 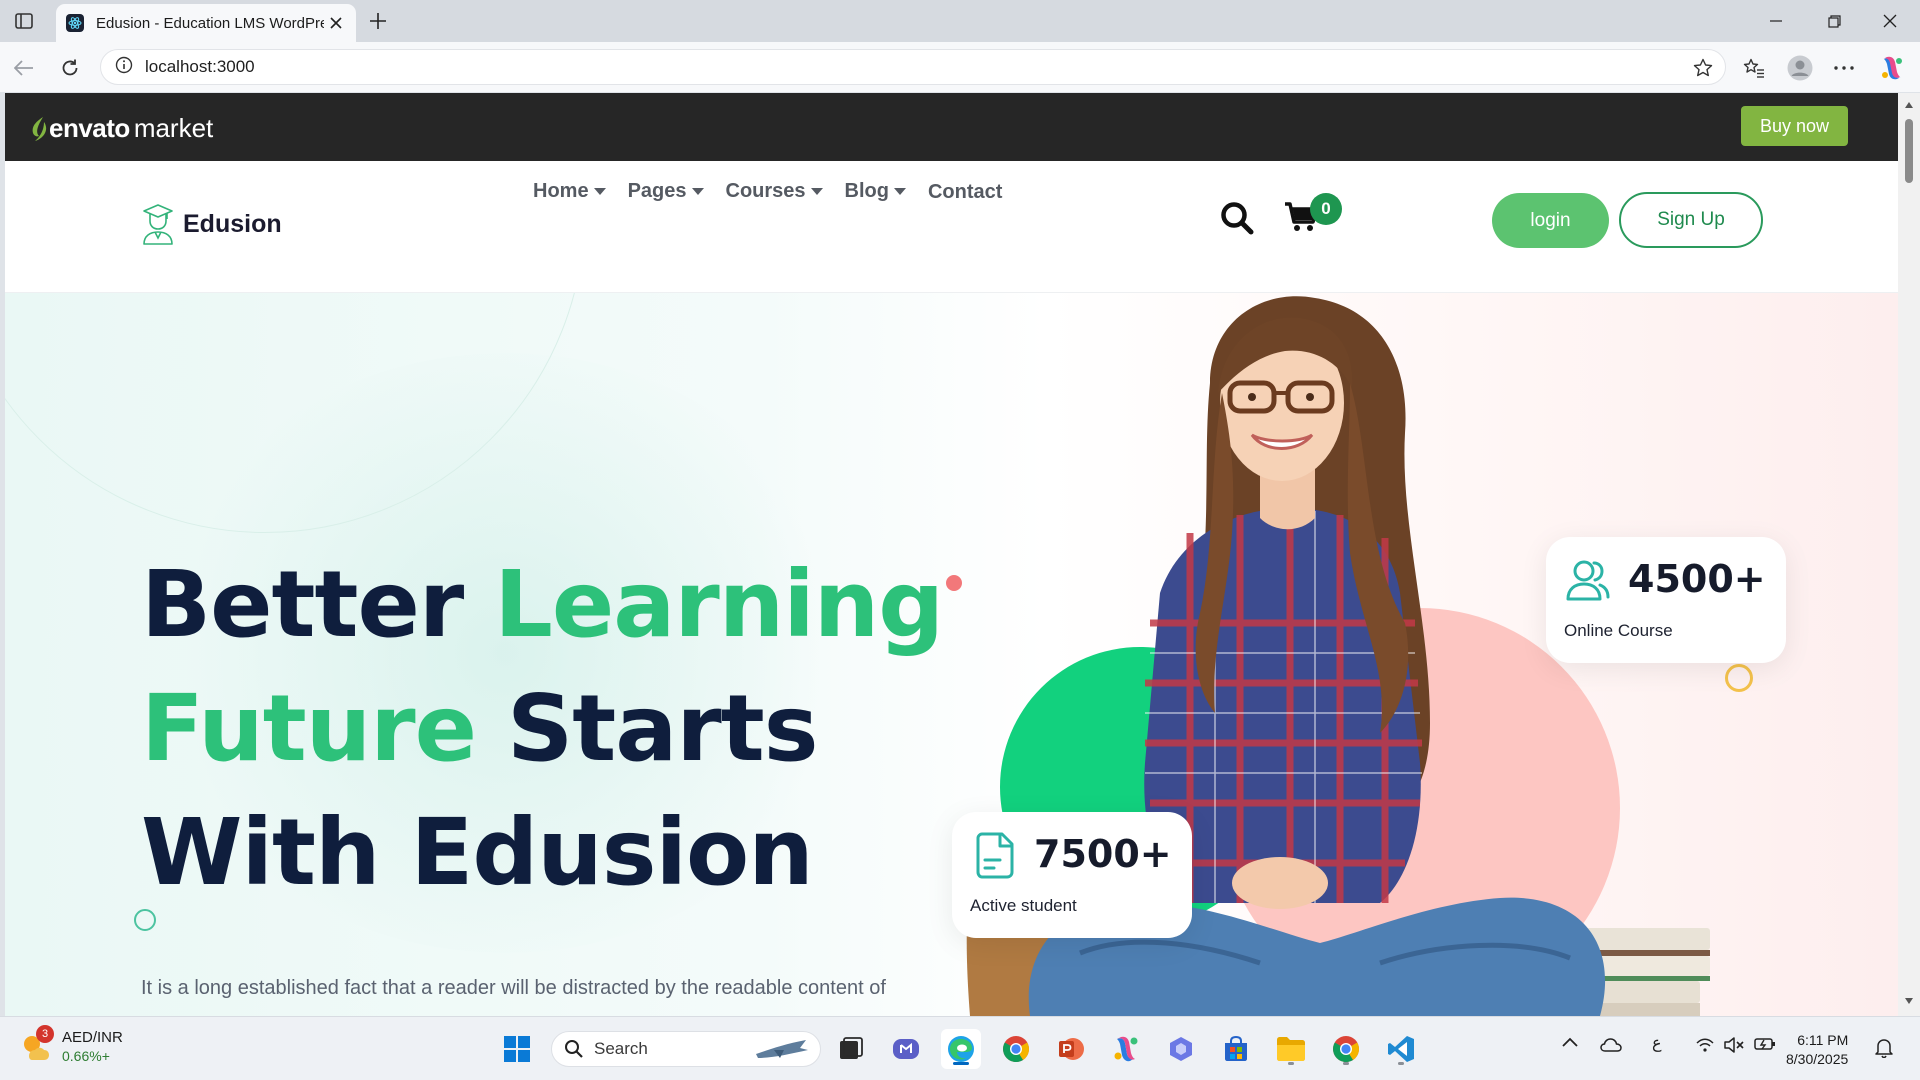 I want to click on photos-app-button, so click(x=1181, y=1049).